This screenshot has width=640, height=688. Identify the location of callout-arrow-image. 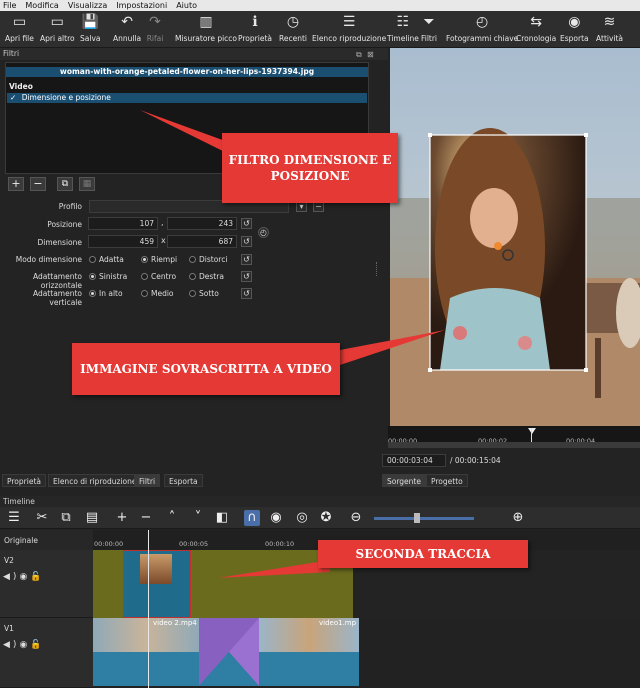
(392, 347).